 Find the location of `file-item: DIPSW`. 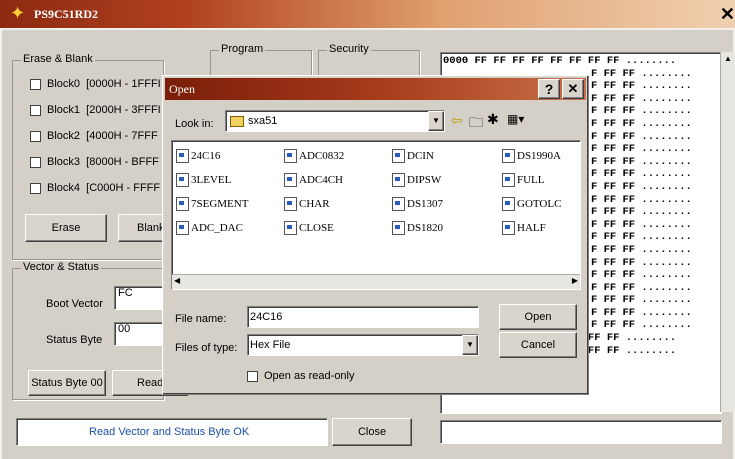

file-item: DIPSW is located at coordinates (416, 180).